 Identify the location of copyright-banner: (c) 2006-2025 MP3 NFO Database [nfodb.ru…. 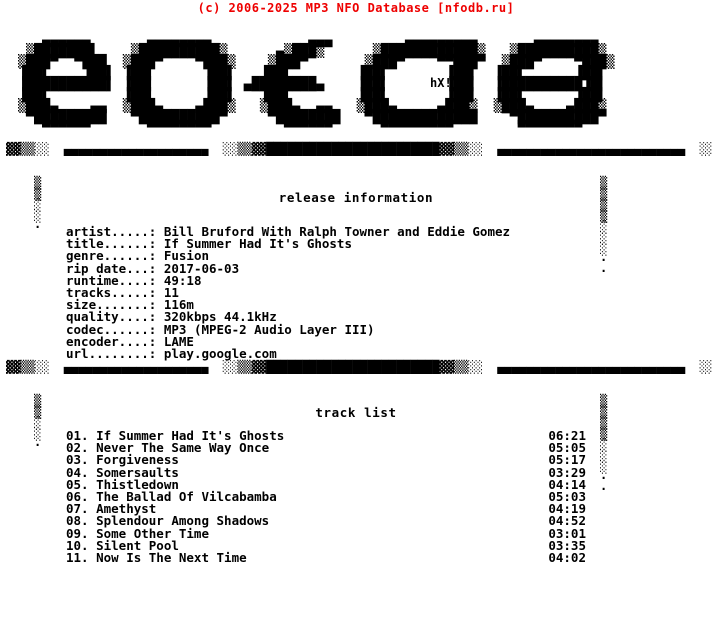
(356, 8).